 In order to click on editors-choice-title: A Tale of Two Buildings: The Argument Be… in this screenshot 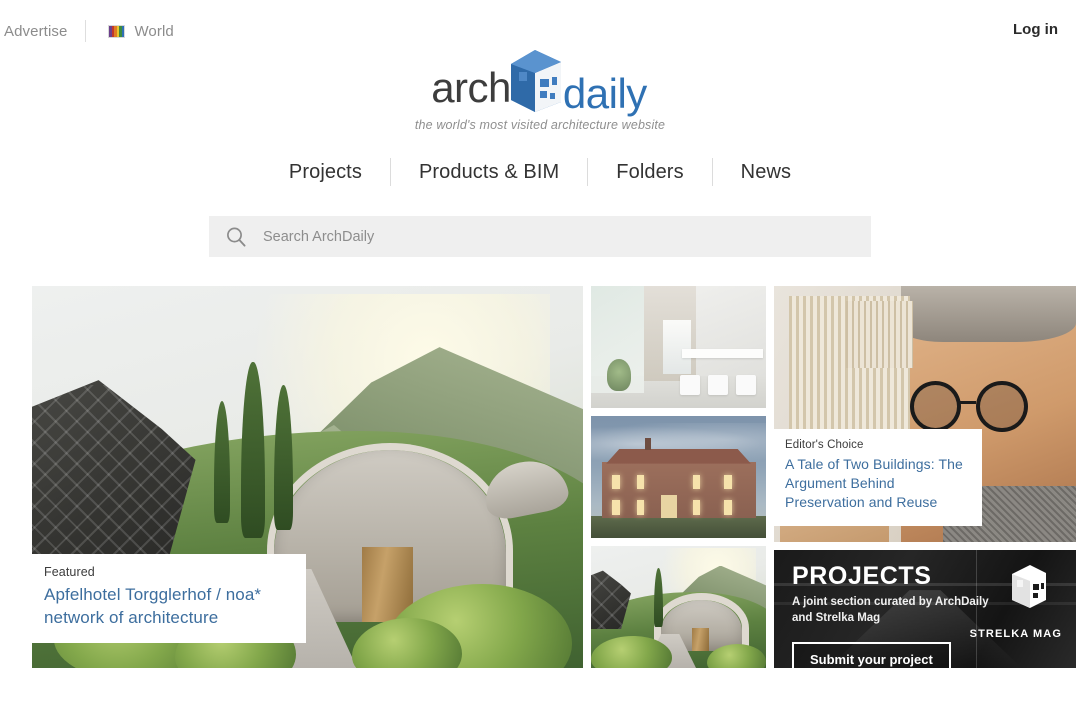, I will do `click(877, 484)`.